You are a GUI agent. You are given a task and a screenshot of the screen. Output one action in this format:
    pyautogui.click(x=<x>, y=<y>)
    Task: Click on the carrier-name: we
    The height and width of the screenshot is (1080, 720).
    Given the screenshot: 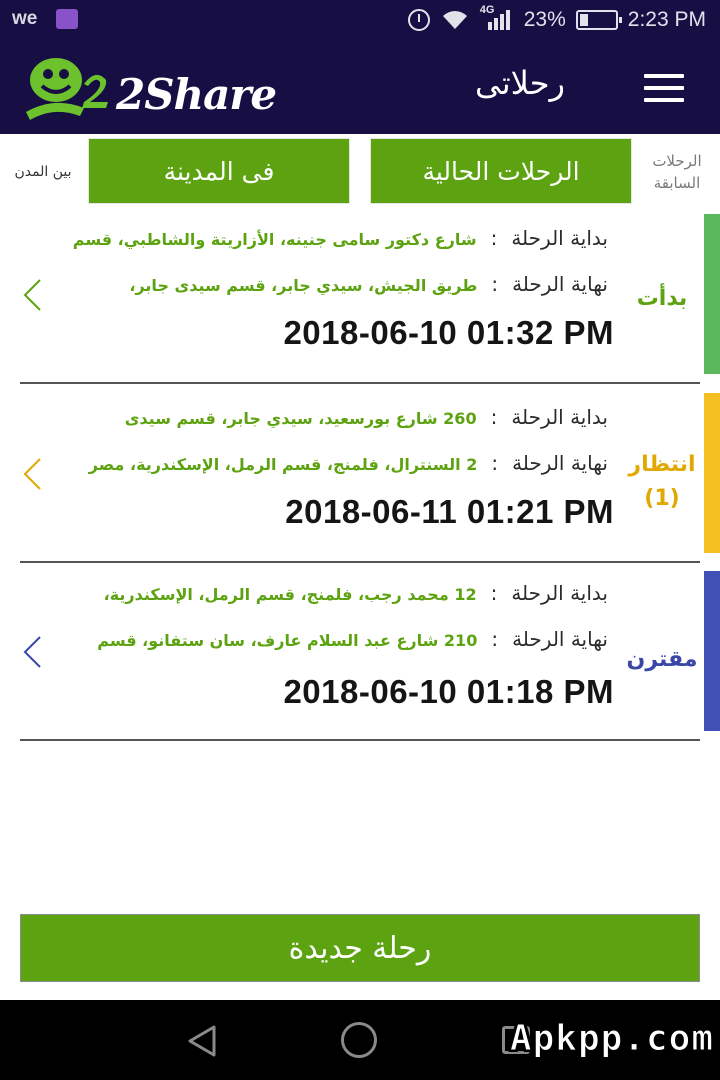 What is the action you would take?
    pyautogui.click(x=25, y=18)
    